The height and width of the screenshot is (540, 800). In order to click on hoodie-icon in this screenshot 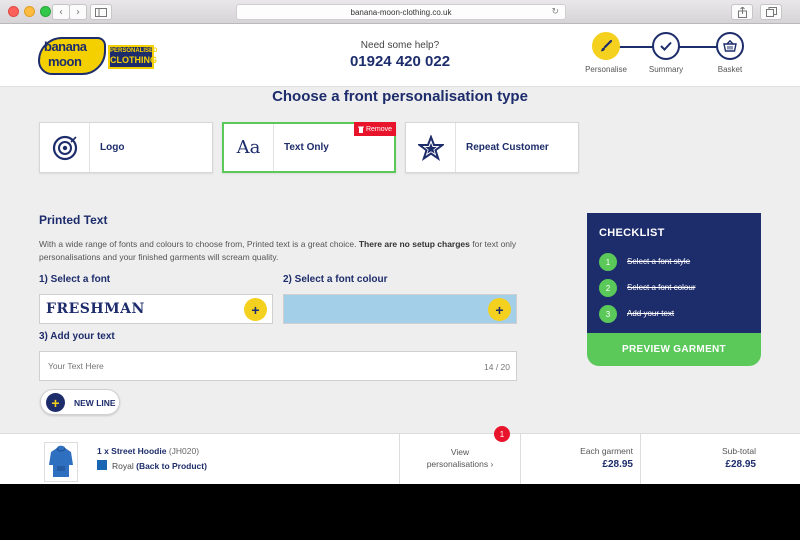, I will do `click(61, 461)`.